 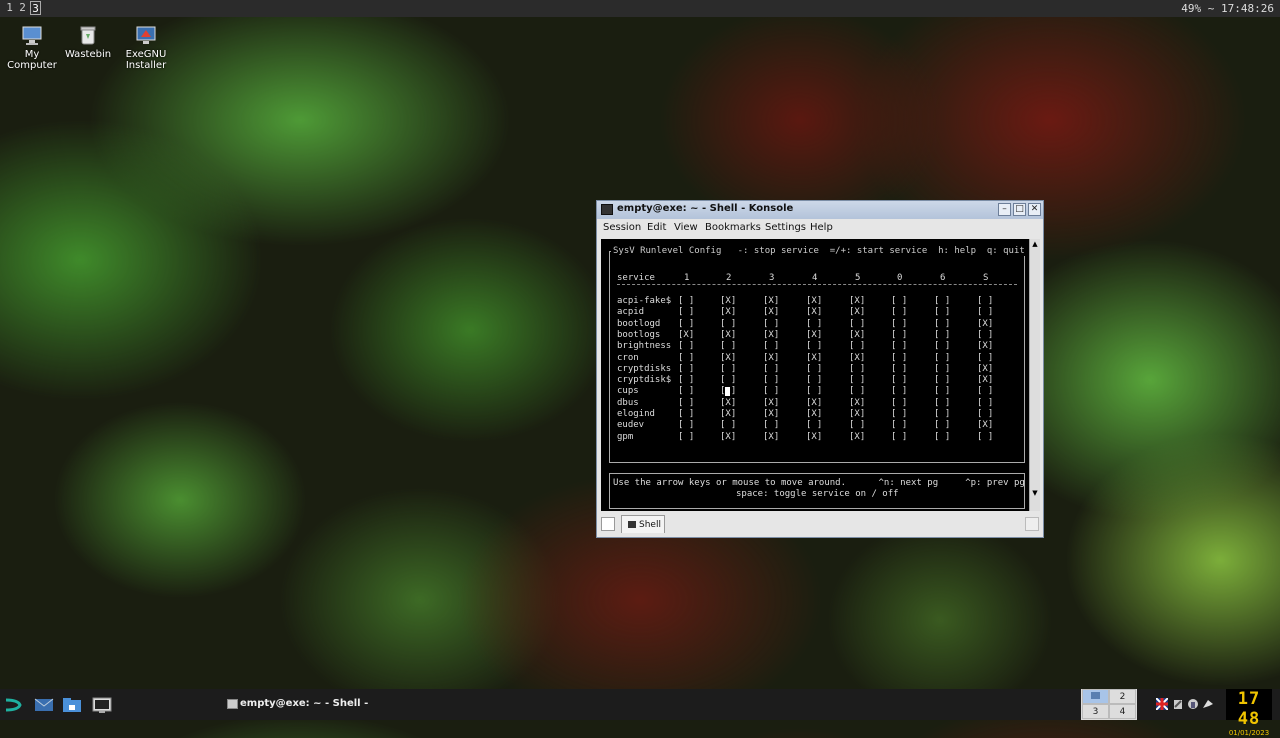 I want to click on mail-icon, so click(x=44, y=705).